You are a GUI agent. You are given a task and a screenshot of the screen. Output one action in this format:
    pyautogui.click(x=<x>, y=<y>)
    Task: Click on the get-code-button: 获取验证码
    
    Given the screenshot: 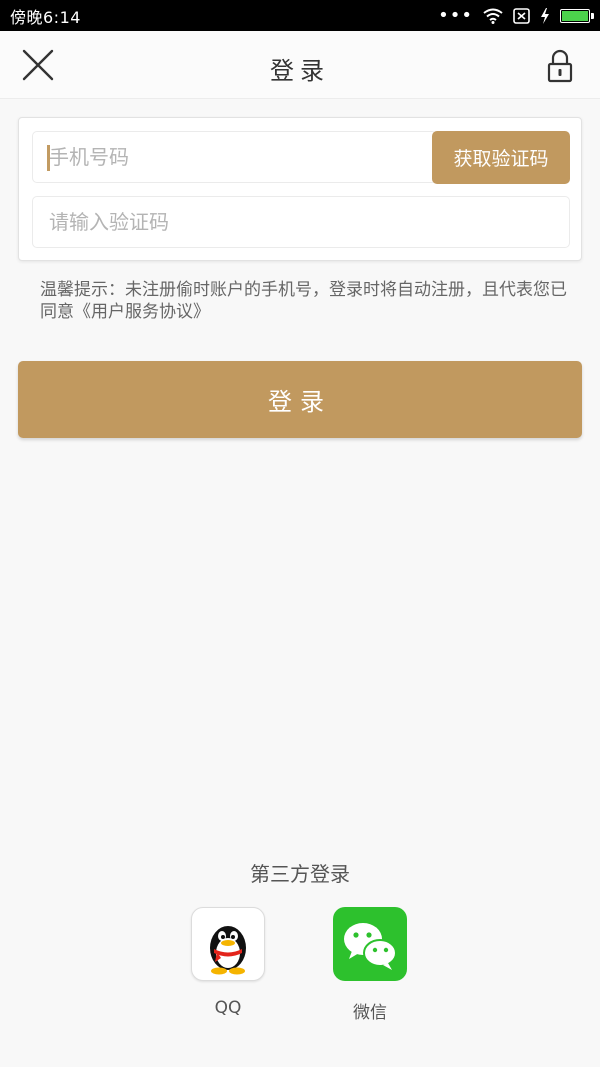 What is the action you would take?
    pyautogui.click(x=501, y=157)
    